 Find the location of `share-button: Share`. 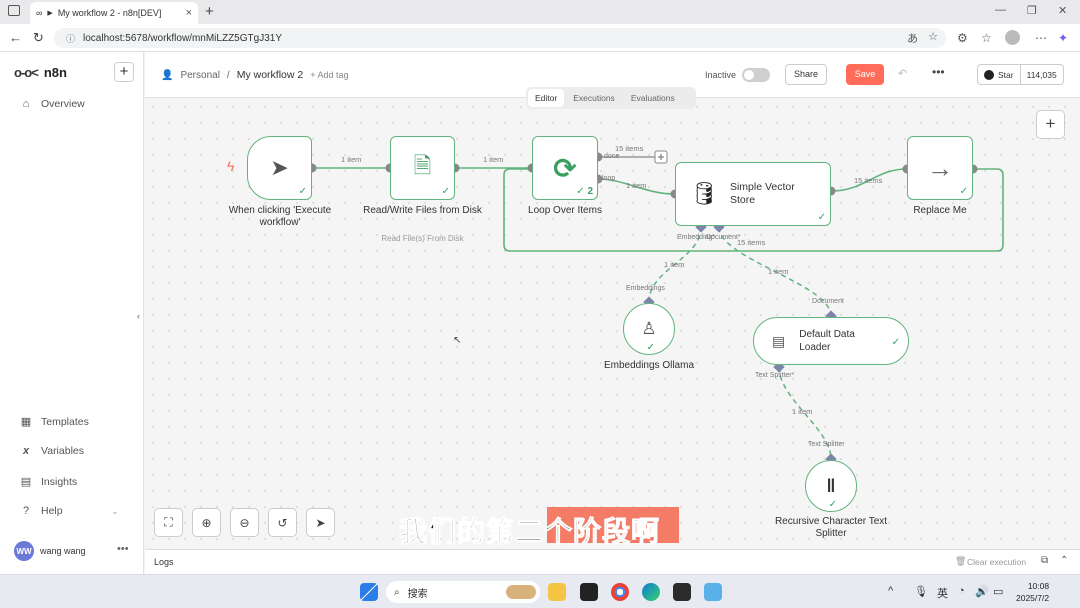

share-button: Share is located at coordinates (806, 74).